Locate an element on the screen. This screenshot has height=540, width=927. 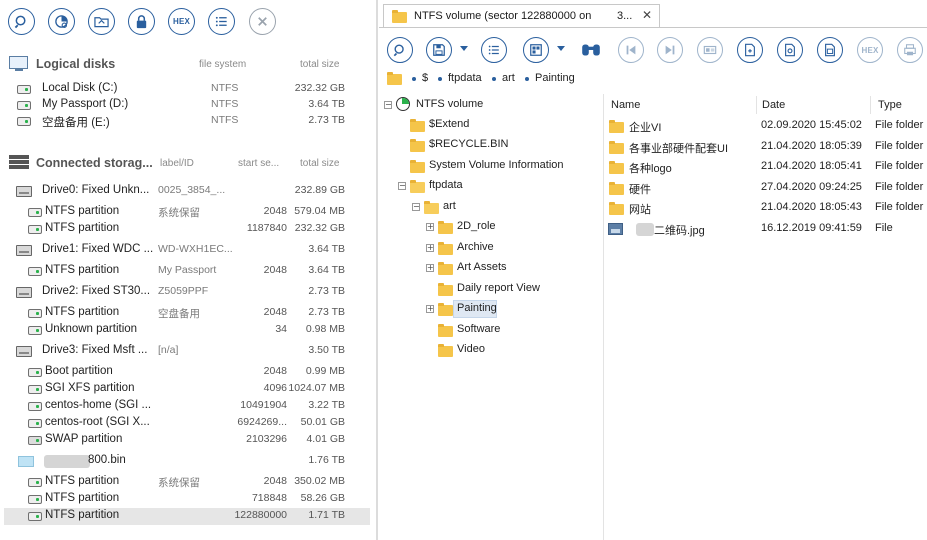
logical-disk-row: 空盘备用 (E:) NTFS 2.73 TB is located at coordinates (187, 121).